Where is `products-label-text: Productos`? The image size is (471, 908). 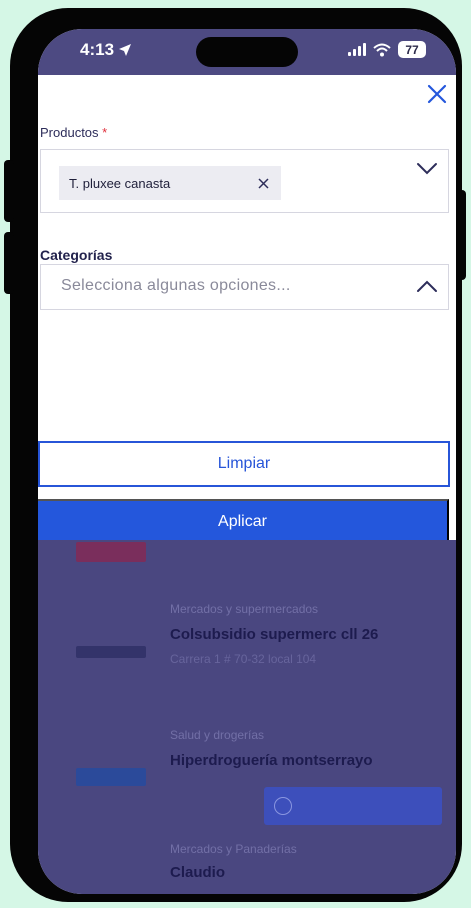 products-label-text: Productos is located at coordinates (69, 132).